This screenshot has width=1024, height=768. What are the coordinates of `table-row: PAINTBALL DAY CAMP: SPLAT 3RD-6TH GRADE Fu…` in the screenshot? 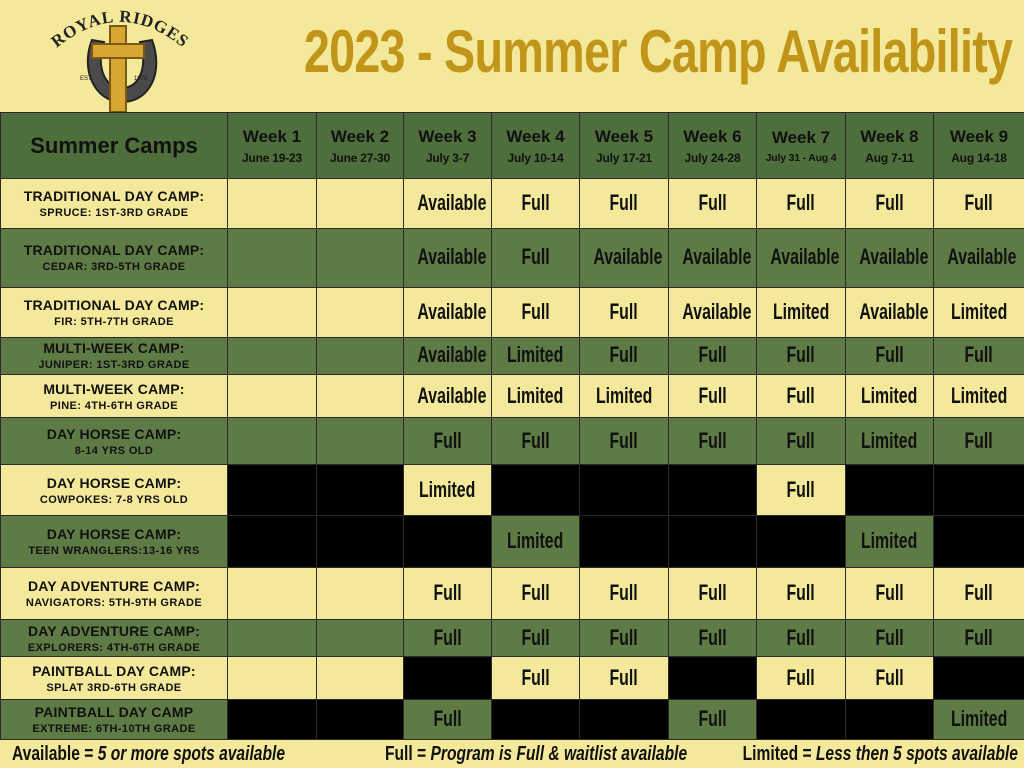 It's located at (512, 678).